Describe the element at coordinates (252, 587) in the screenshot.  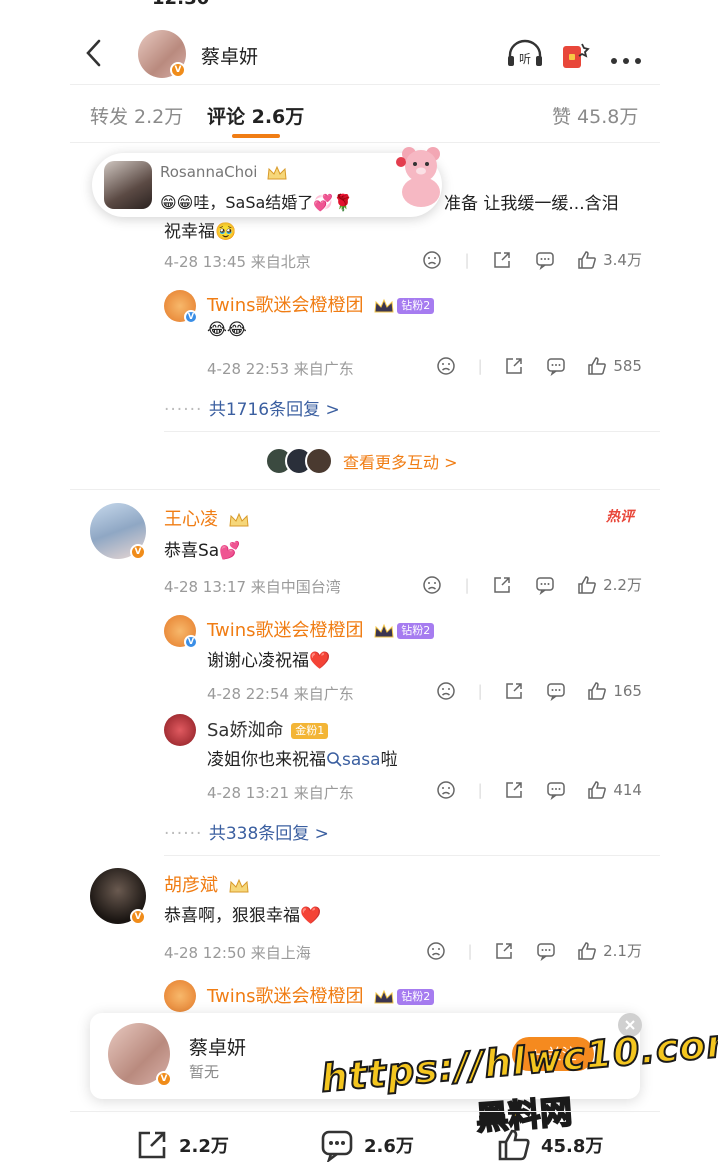
I see `comment-meta: 4-28 13:17 来自中国台湾` at that location.